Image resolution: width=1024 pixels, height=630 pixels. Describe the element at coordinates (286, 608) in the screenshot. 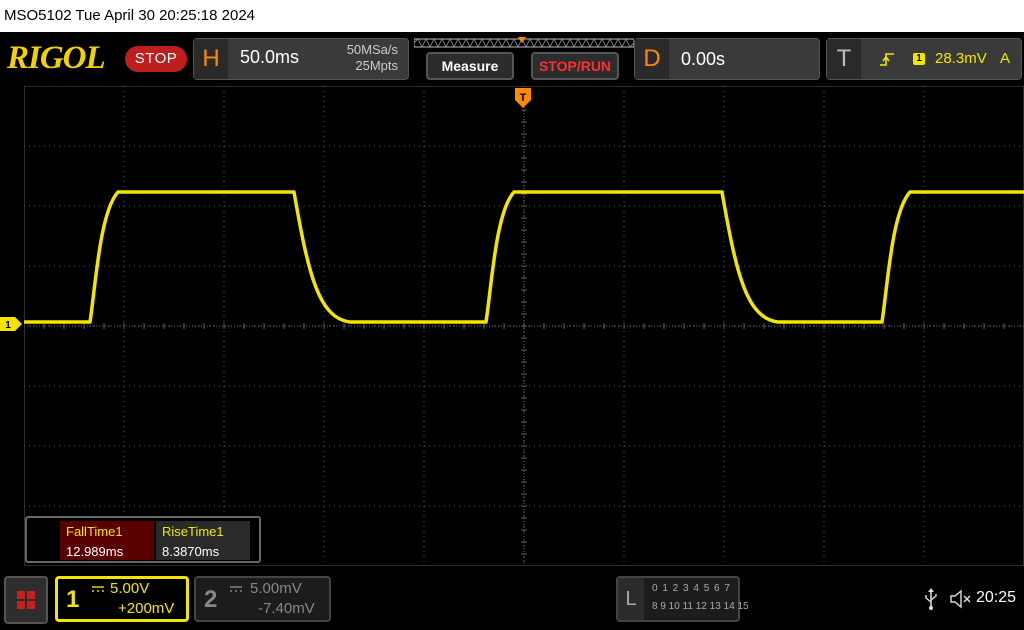

I see `ch2-offset: -7.40mV` at that location.